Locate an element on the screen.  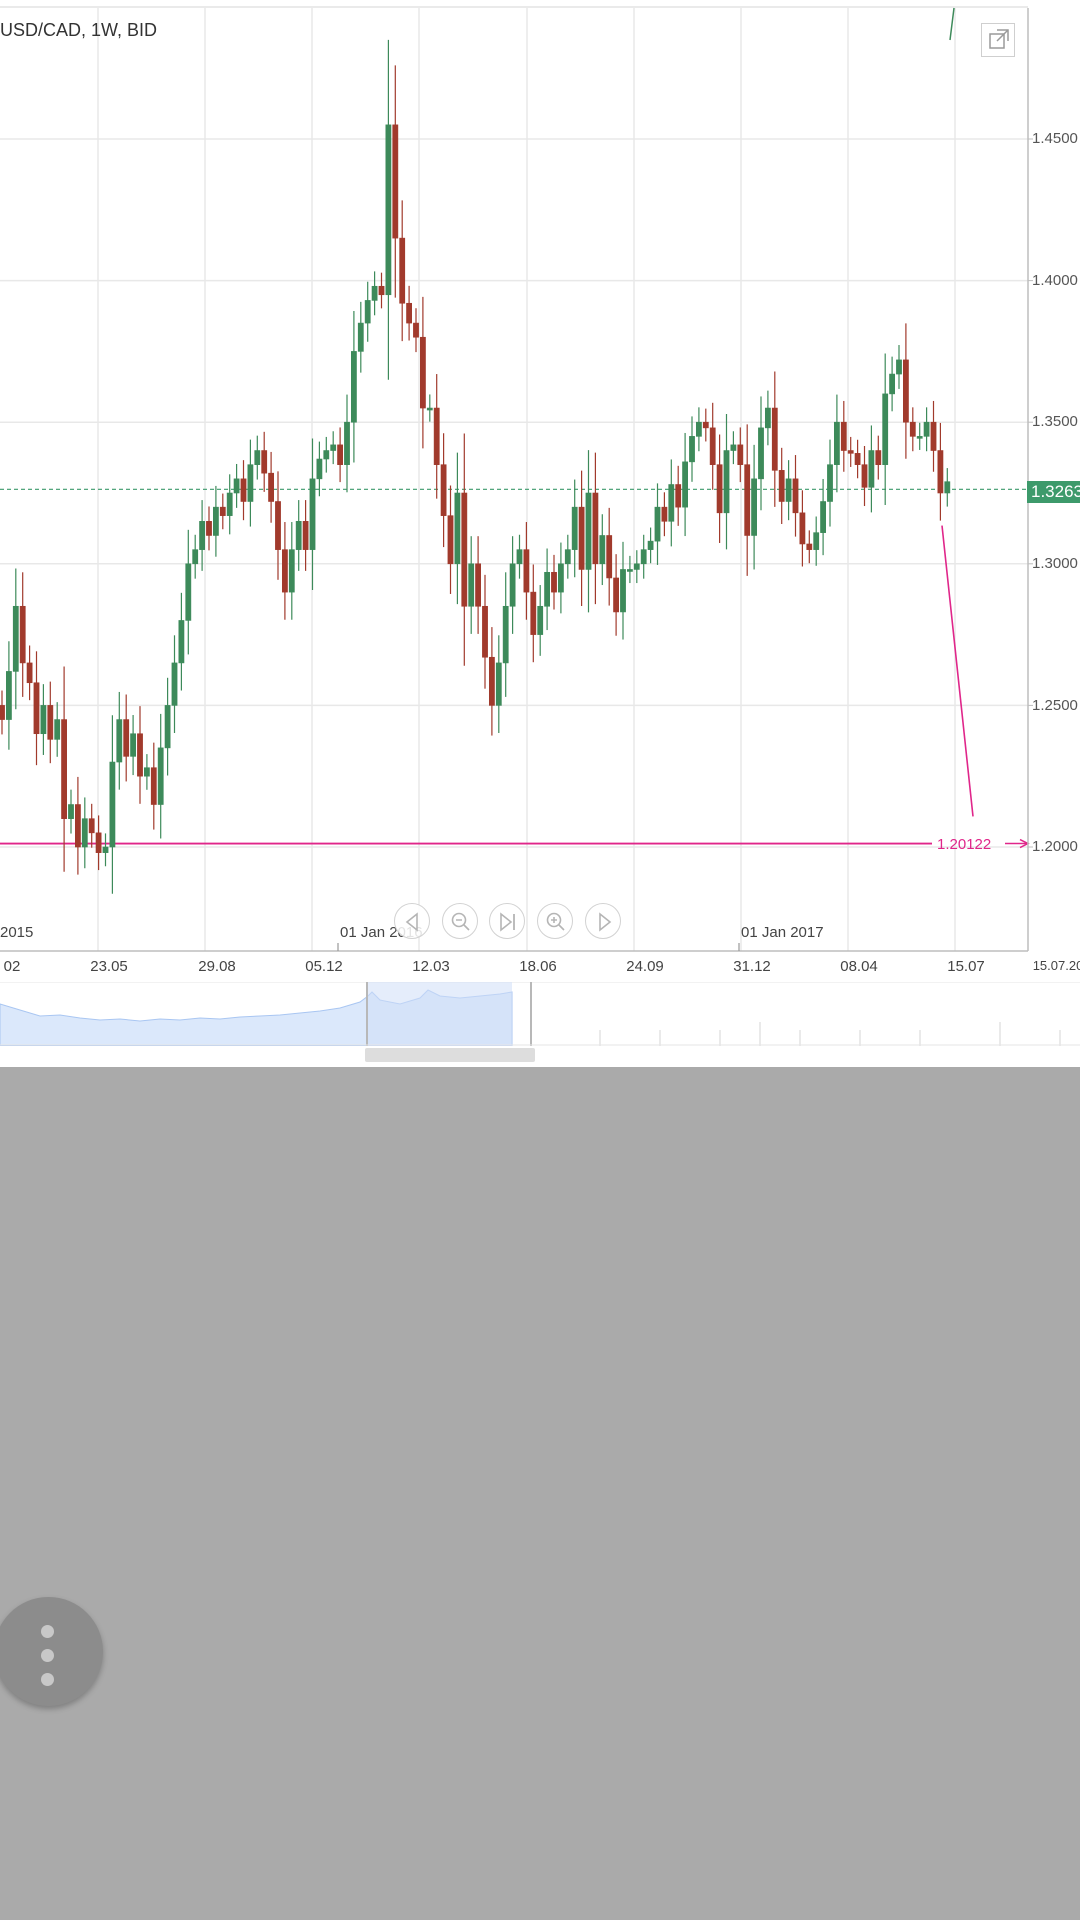
zoom-out-button is located at coordinates (460, 921).